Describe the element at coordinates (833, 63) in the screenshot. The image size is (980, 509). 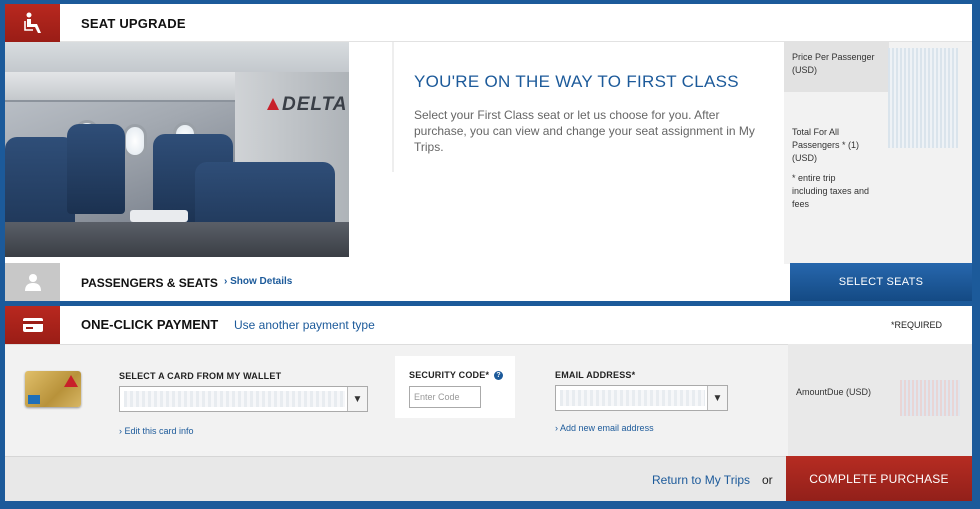
I see `price-per-passenger-label: Price Per Passenger (USD)` at that location.